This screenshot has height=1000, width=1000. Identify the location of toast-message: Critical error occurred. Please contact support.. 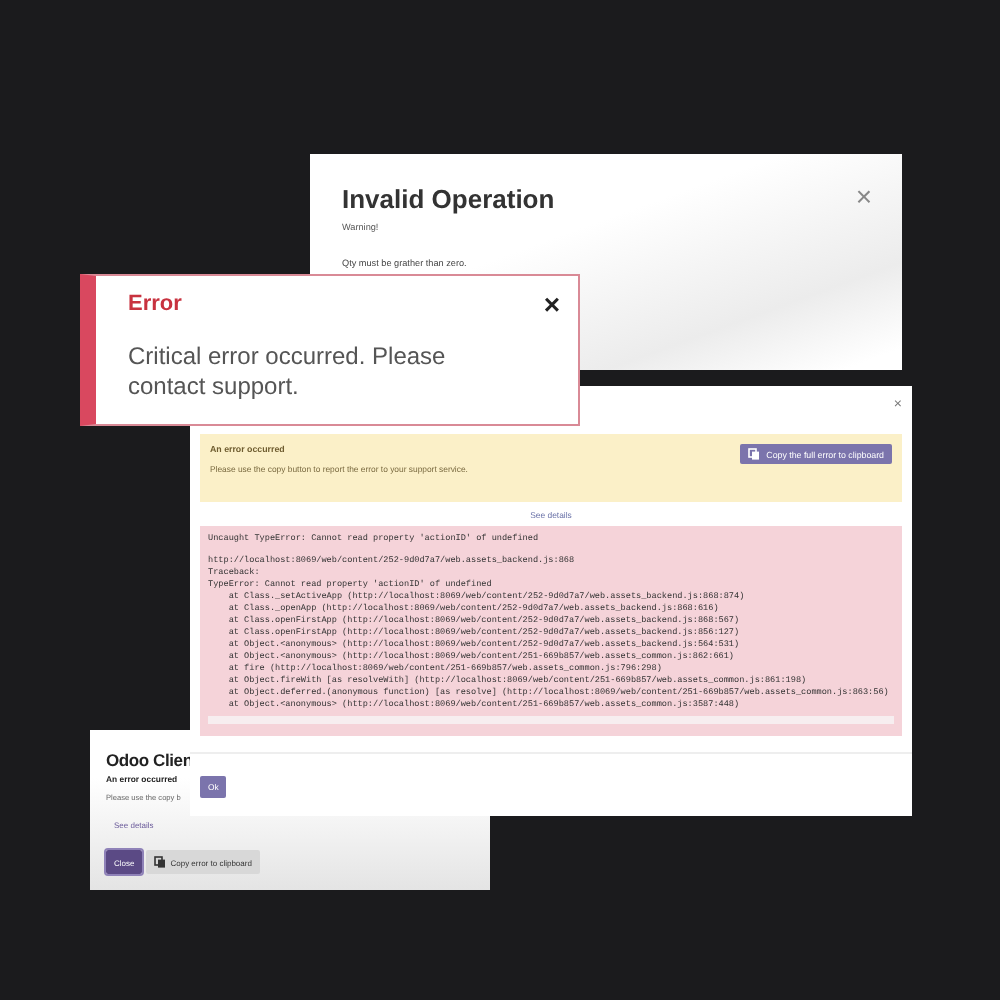
(288, 372).